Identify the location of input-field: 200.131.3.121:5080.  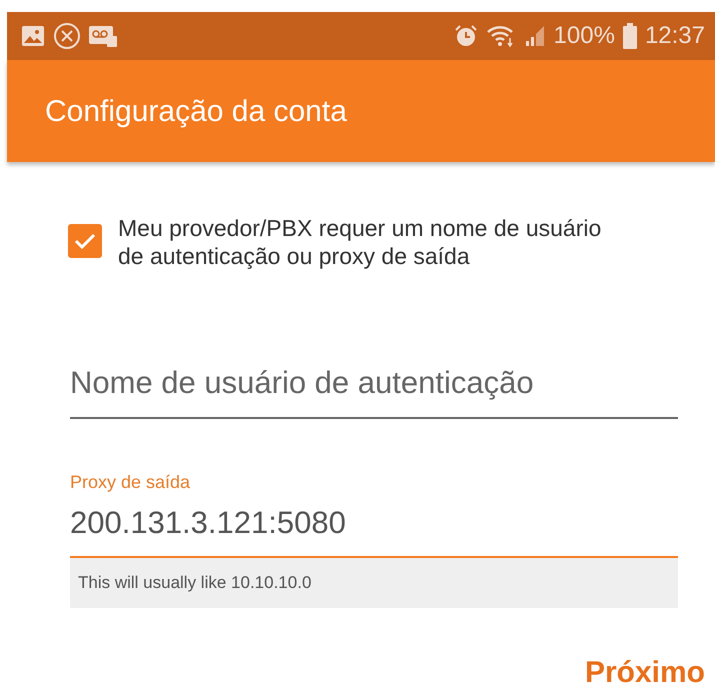
(374, 529).